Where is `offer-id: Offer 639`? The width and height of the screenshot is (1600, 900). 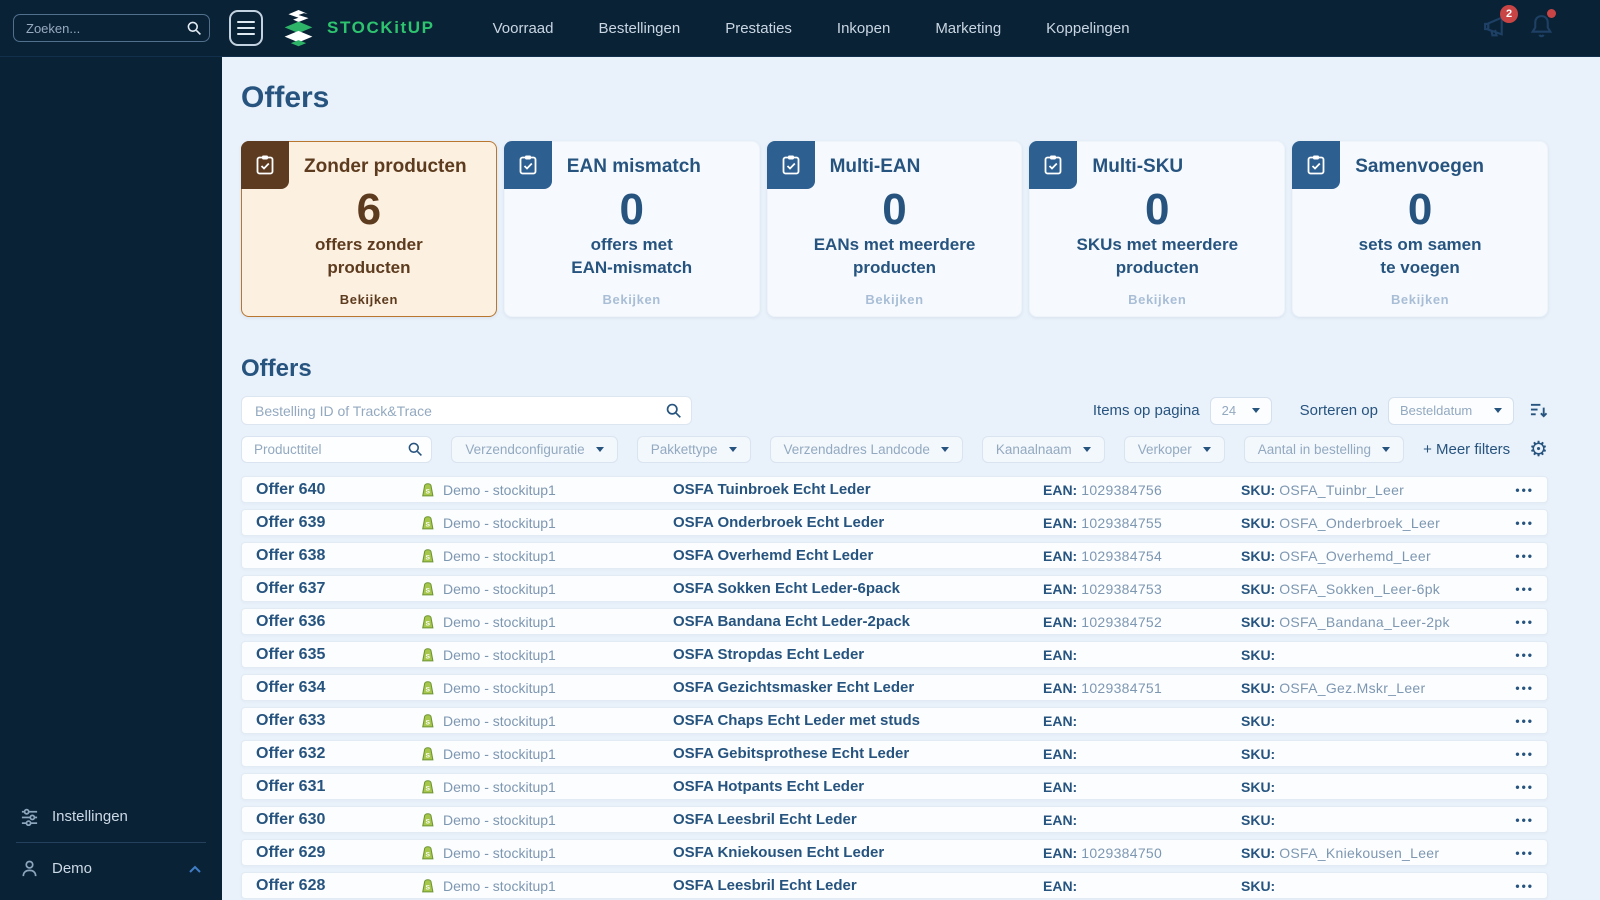
offer-id: Offer 639 is located at coordinates (338, 523).